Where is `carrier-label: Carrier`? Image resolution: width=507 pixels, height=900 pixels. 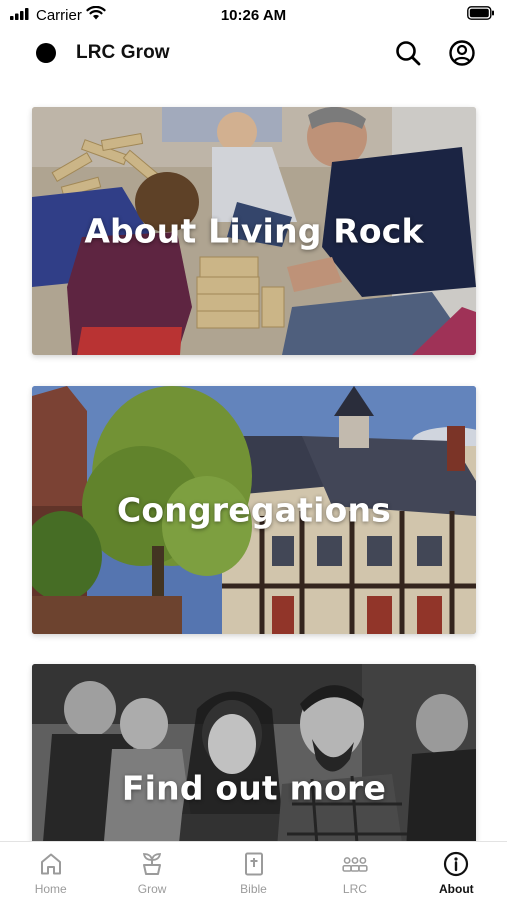 carrier-label: Carrier is located at coordinates (59, 15).